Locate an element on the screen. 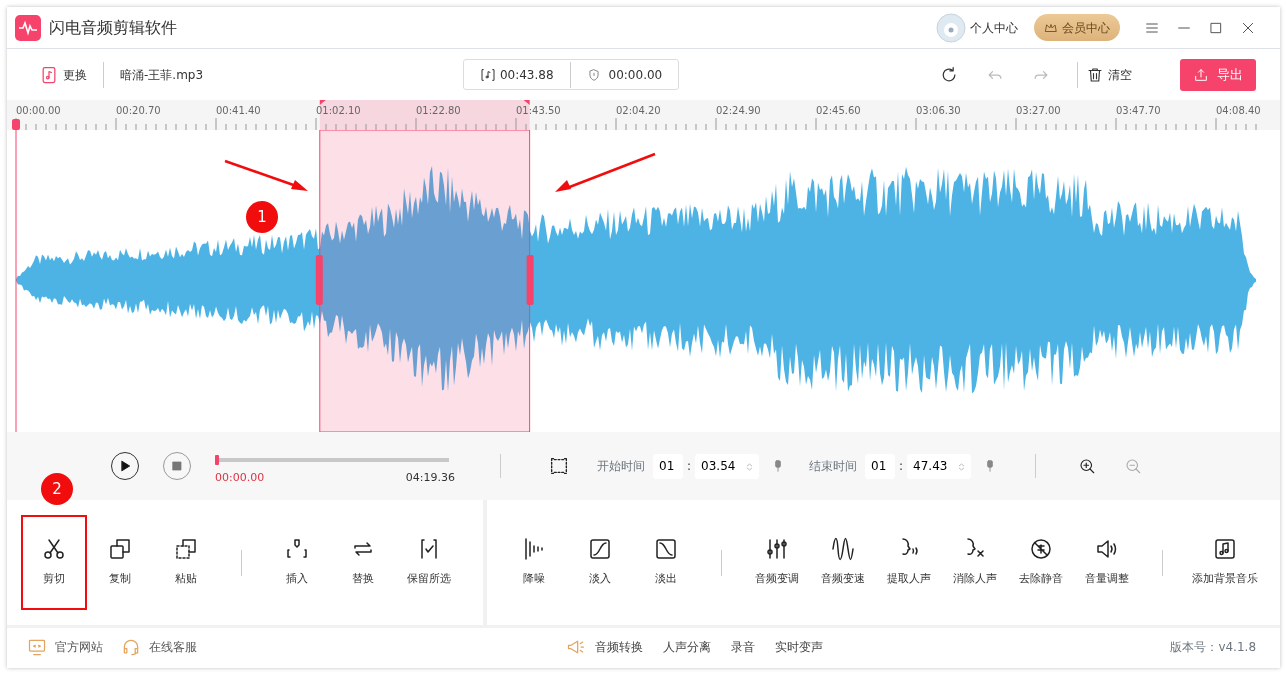 This screenshot has width=1286, height=674. tool-button: 音频变速 is located at coordinates (843, 562).